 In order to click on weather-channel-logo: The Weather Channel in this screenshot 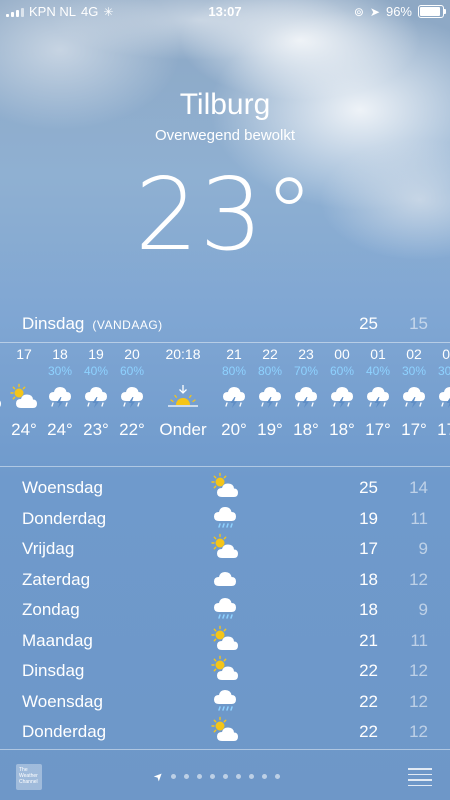, I will do `click(29, 777)`.